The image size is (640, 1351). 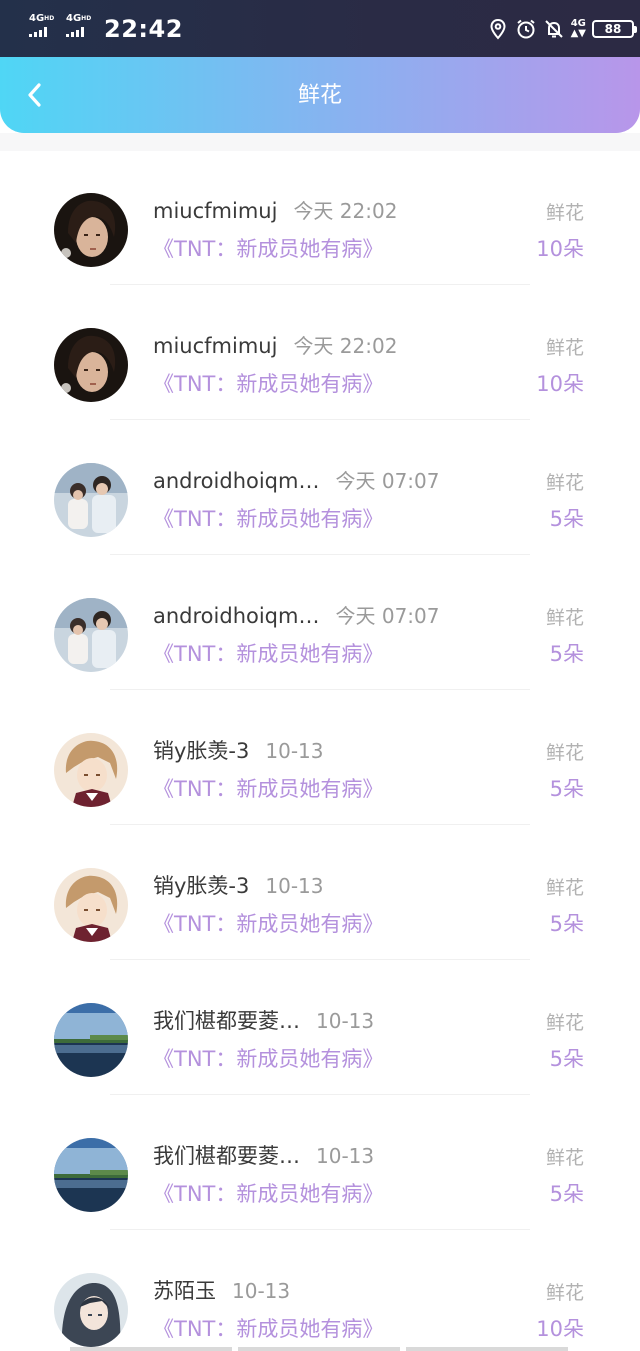 What do you see at coordinates (498, 29) in the screenshot?
I see `location-icon` at bounding box center [498, 29].